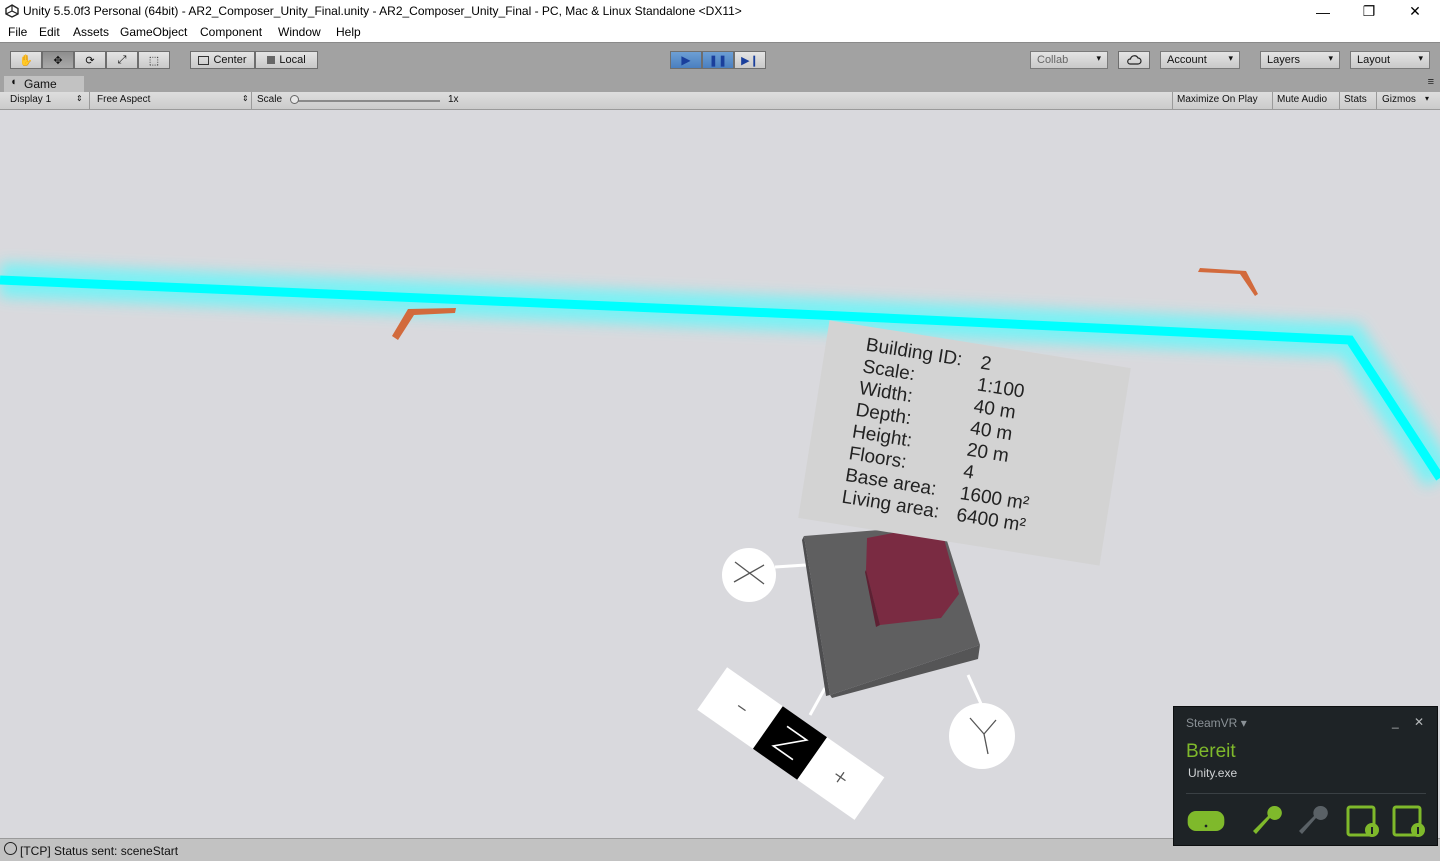  I want to click on menu-window: Window, so click(299, 32).